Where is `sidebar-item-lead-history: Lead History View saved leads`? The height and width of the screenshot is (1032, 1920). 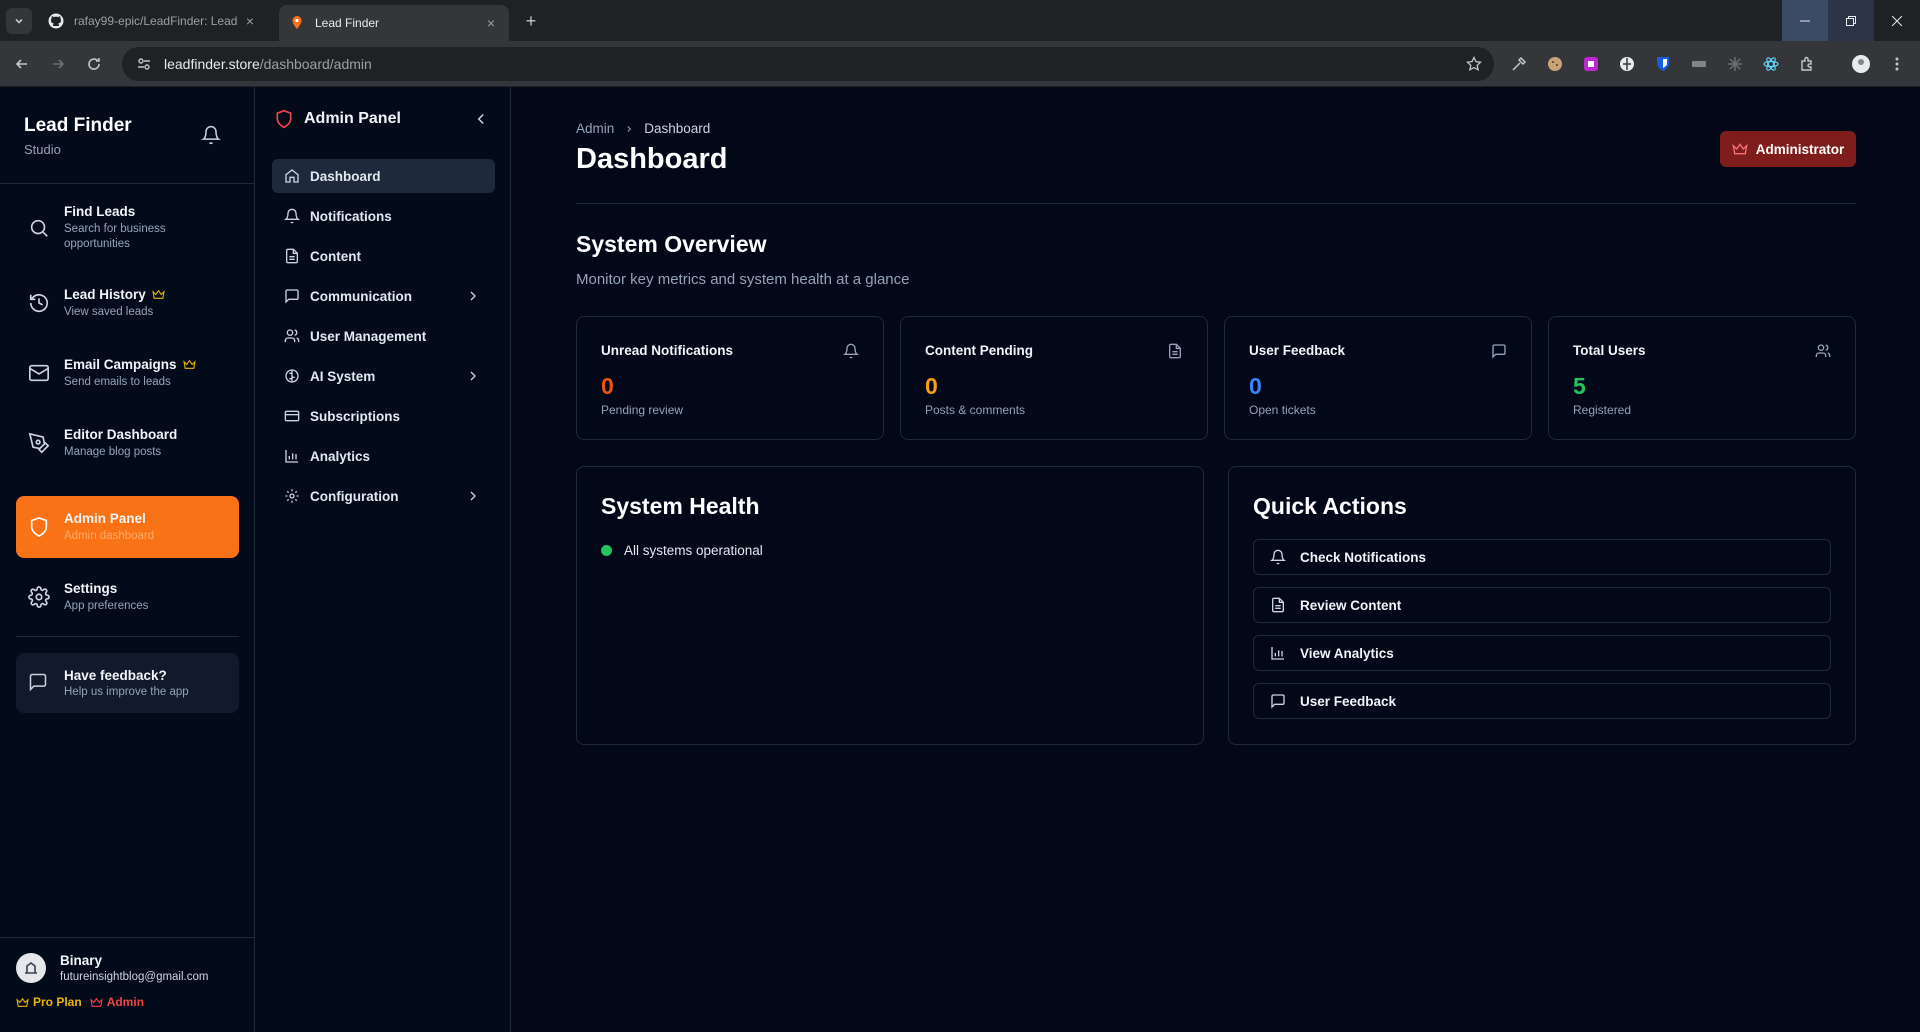
sidebar-item-lead-history: Lead History View saved leads is located at coordinates (127, 303).